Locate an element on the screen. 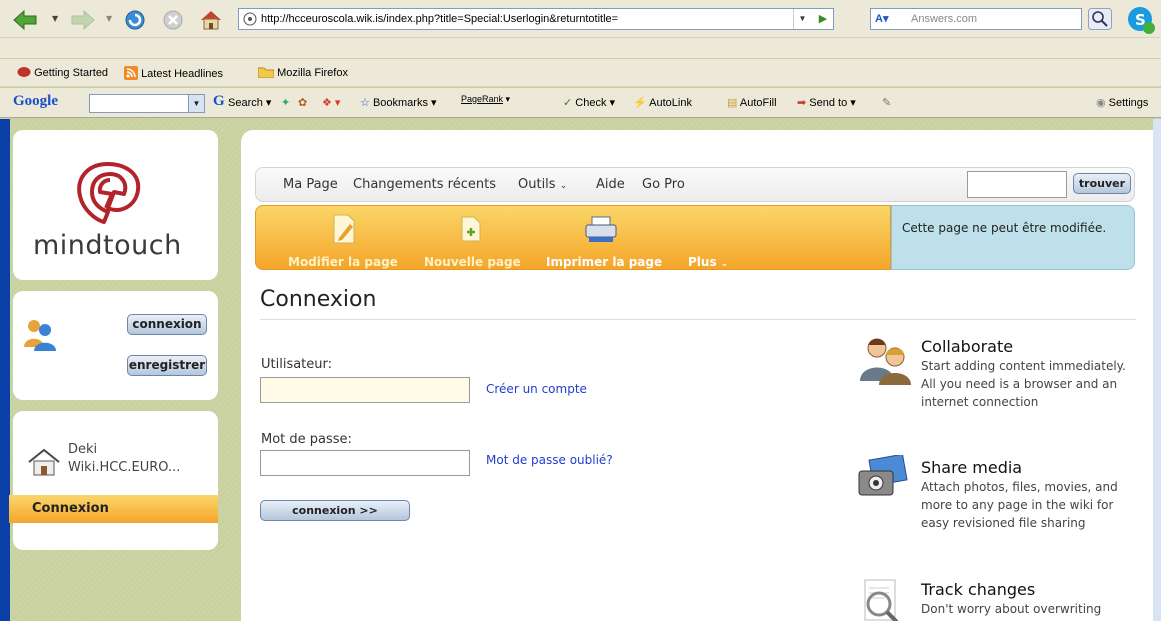 The width and height of the screenshot is (1161, 621). bookmark-mozilla-firefox: Mozilla Firefox is located at coordinates (302, 72).